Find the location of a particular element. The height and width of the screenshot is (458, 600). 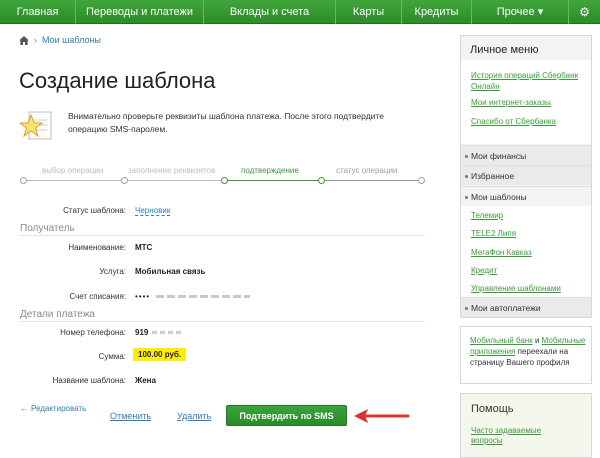

edit-link-label: Редактировать is located at coordinates (59, 408).